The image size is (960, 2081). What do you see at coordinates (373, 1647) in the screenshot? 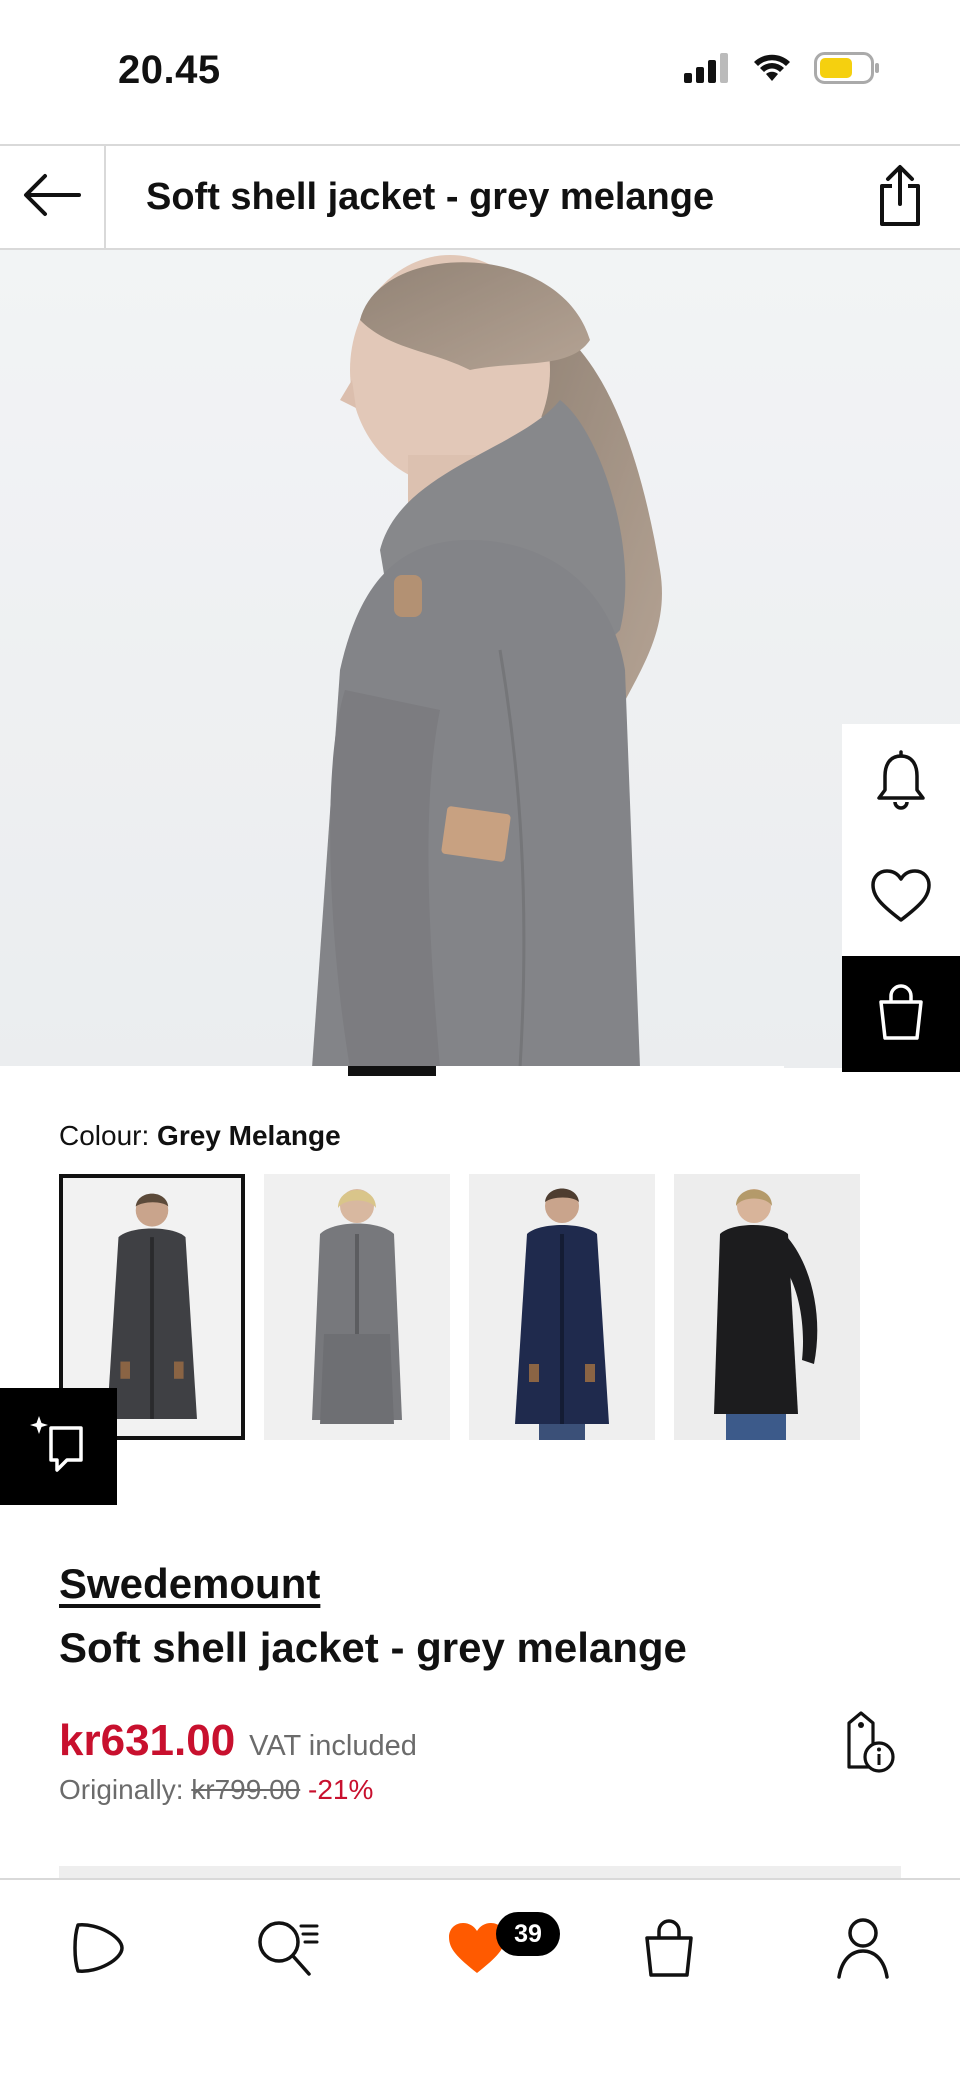
I see `product-name: Soft shell jacket - grey melange` at bounding box center [373, 1647].